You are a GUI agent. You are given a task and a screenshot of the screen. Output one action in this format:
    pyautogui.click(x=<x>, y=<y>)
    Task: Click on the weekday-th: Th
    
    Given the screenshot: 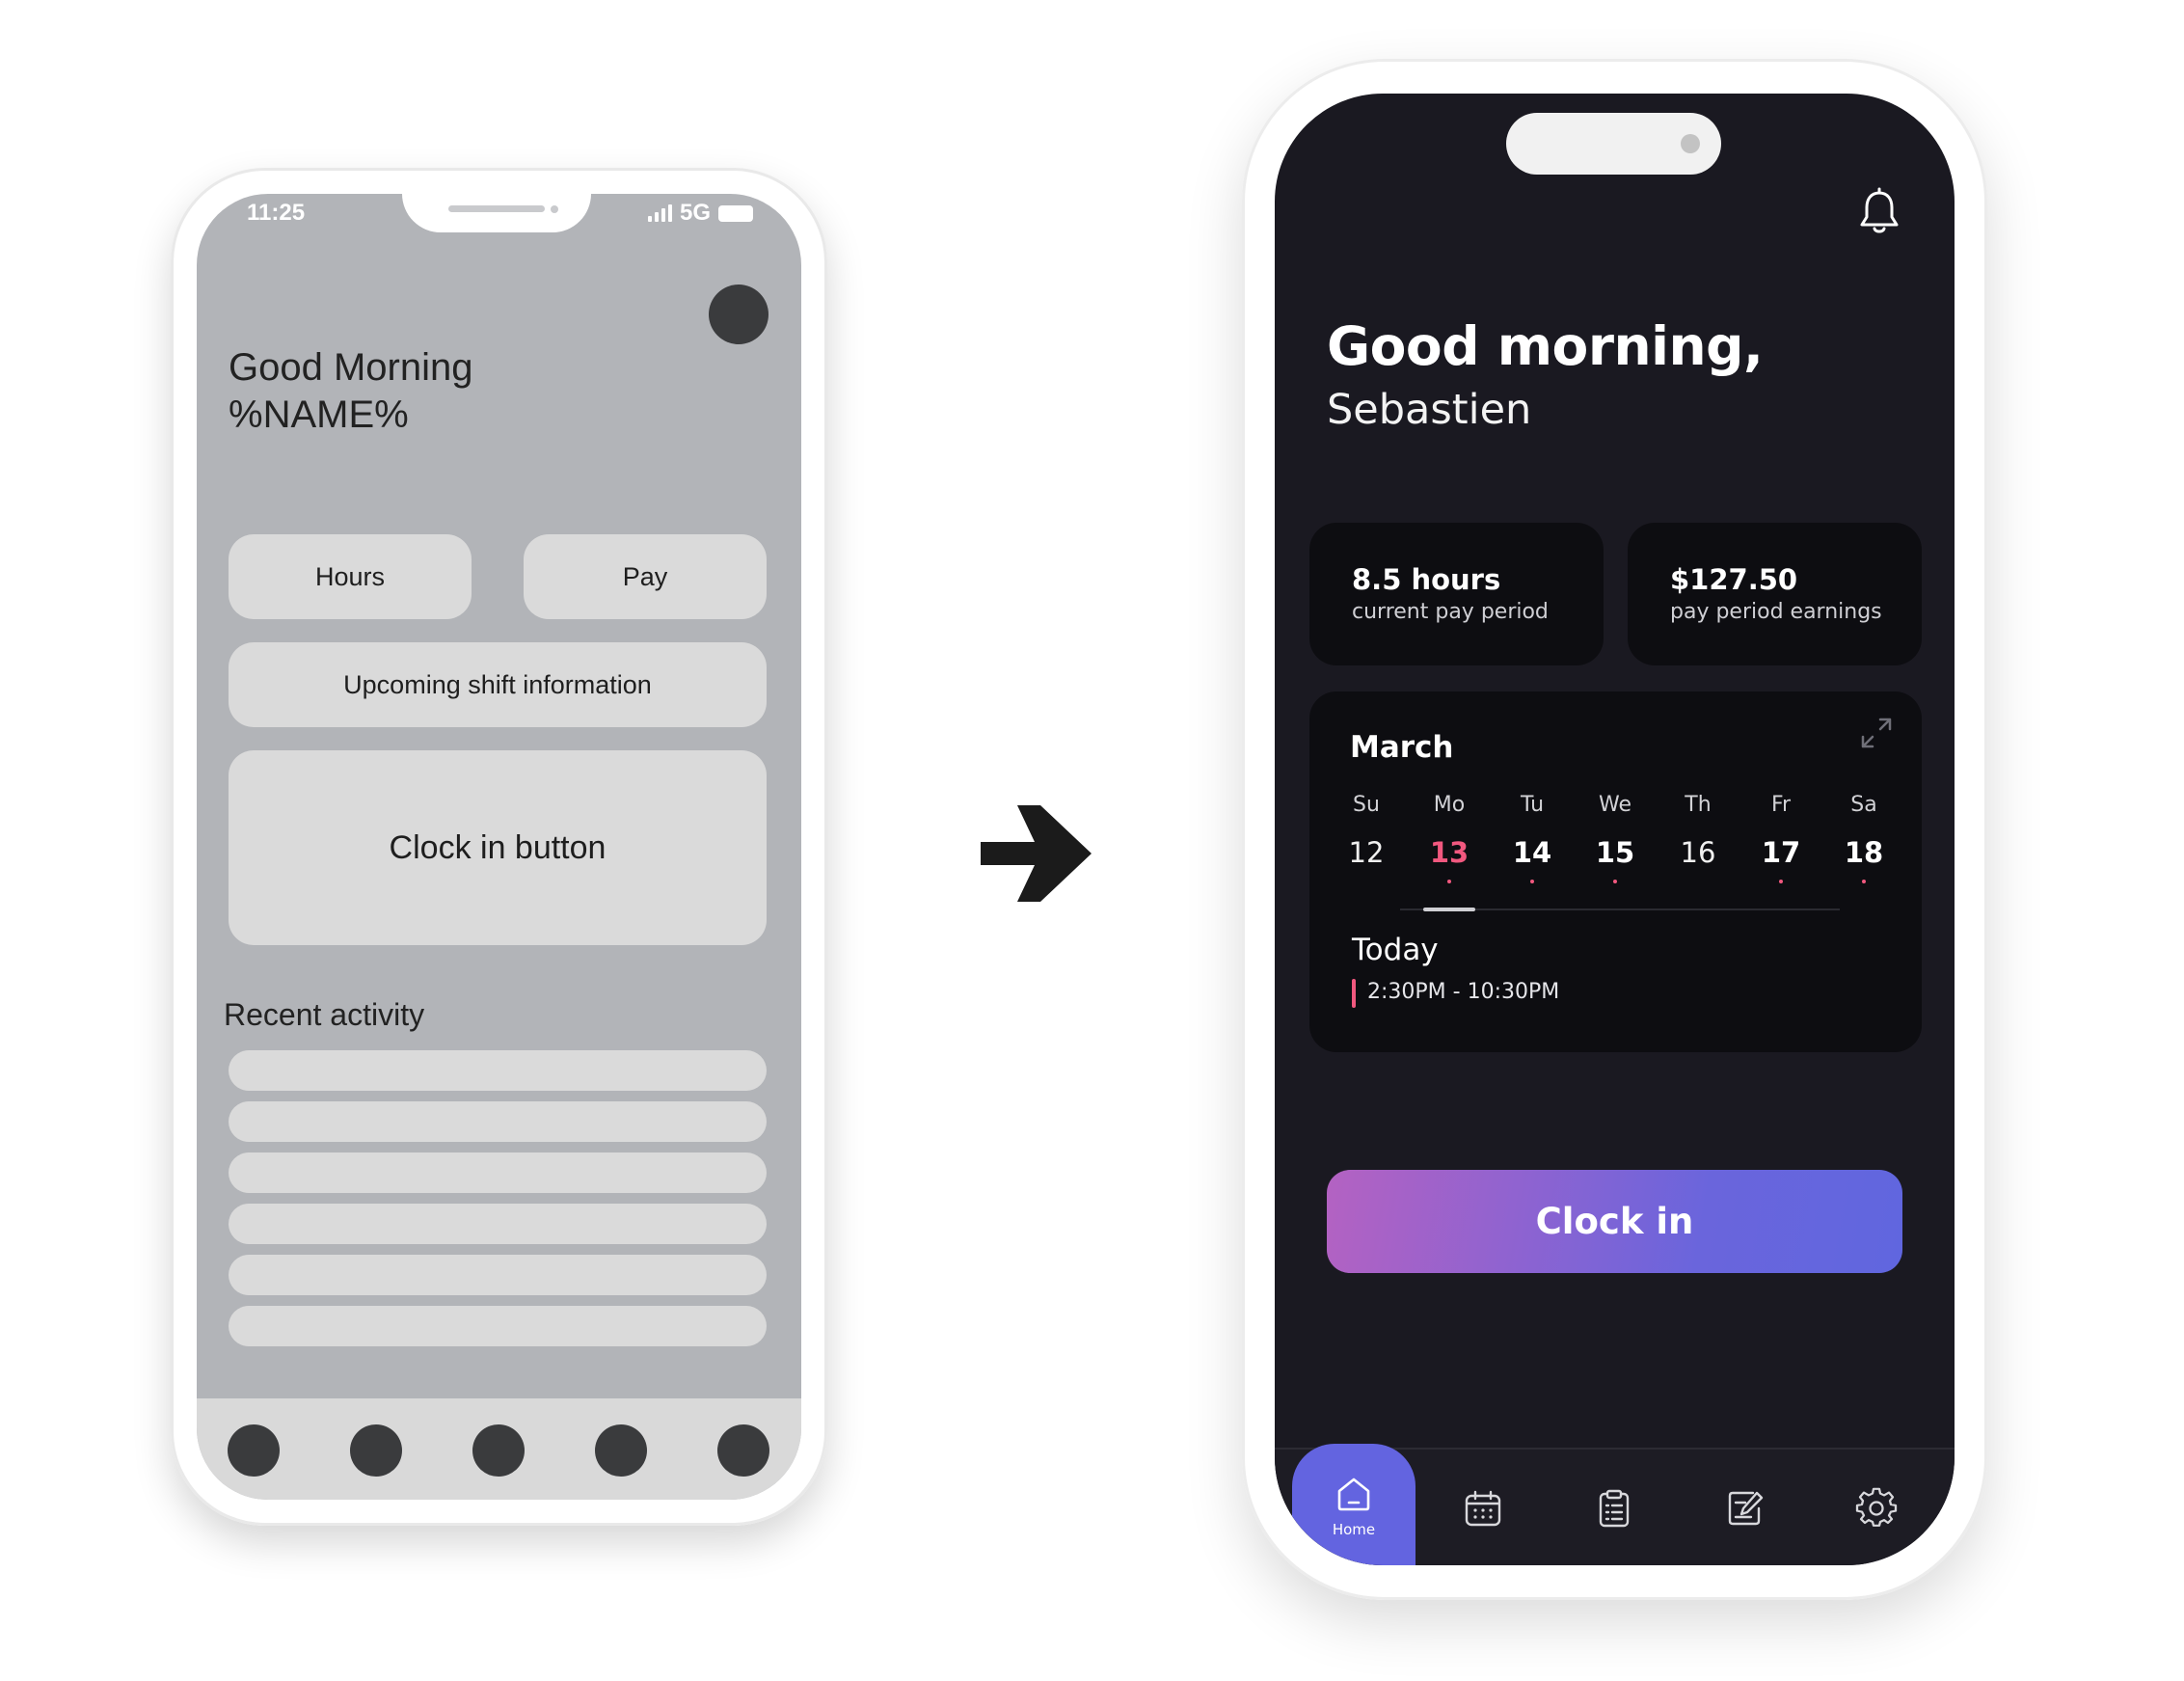 What is the action you would take?
    pyautogui.click(x=1698, y=805)
    